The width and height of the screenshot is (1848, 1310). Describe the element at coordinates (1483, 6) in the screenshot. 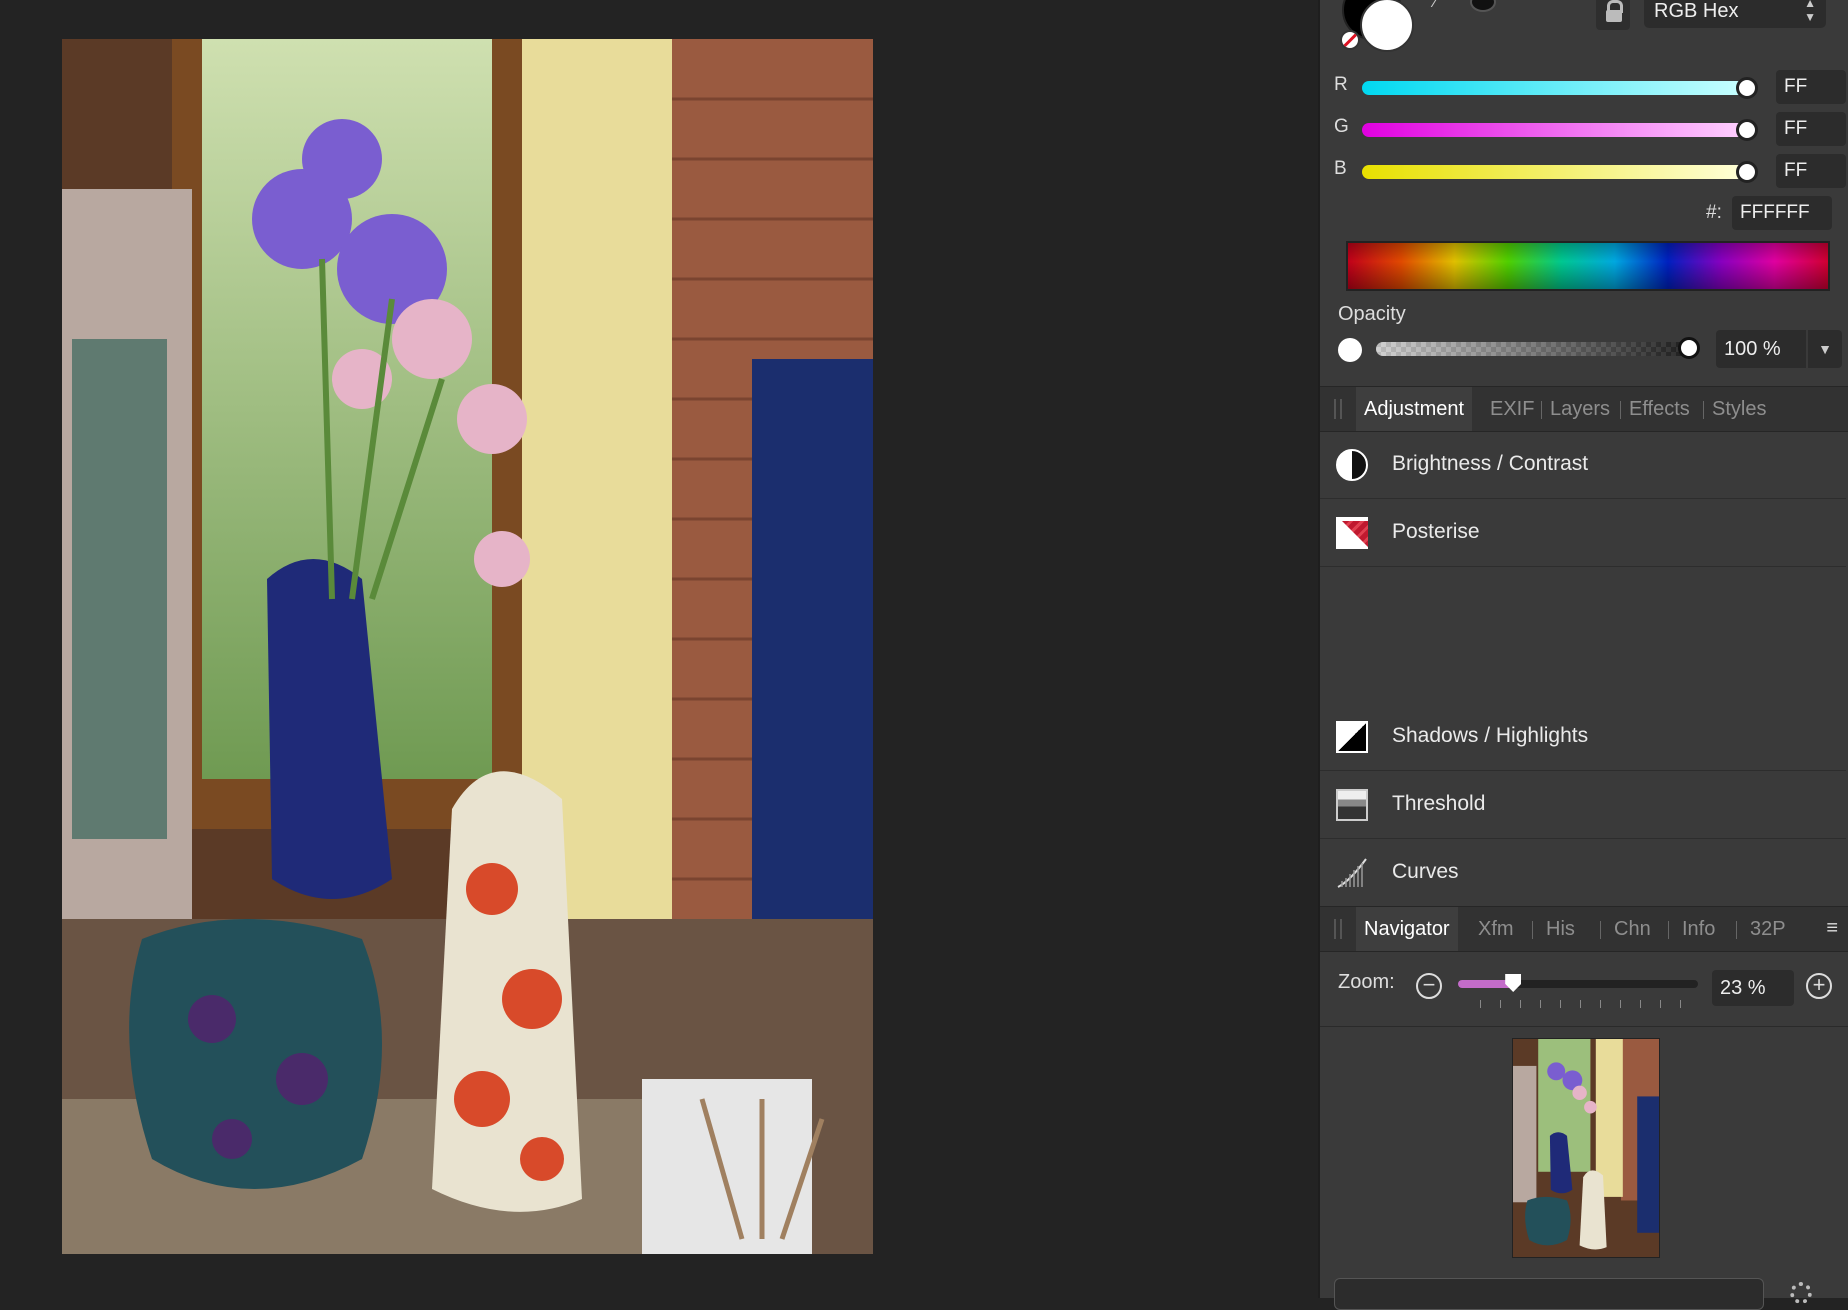

I see `color-dot-icon` at that location.